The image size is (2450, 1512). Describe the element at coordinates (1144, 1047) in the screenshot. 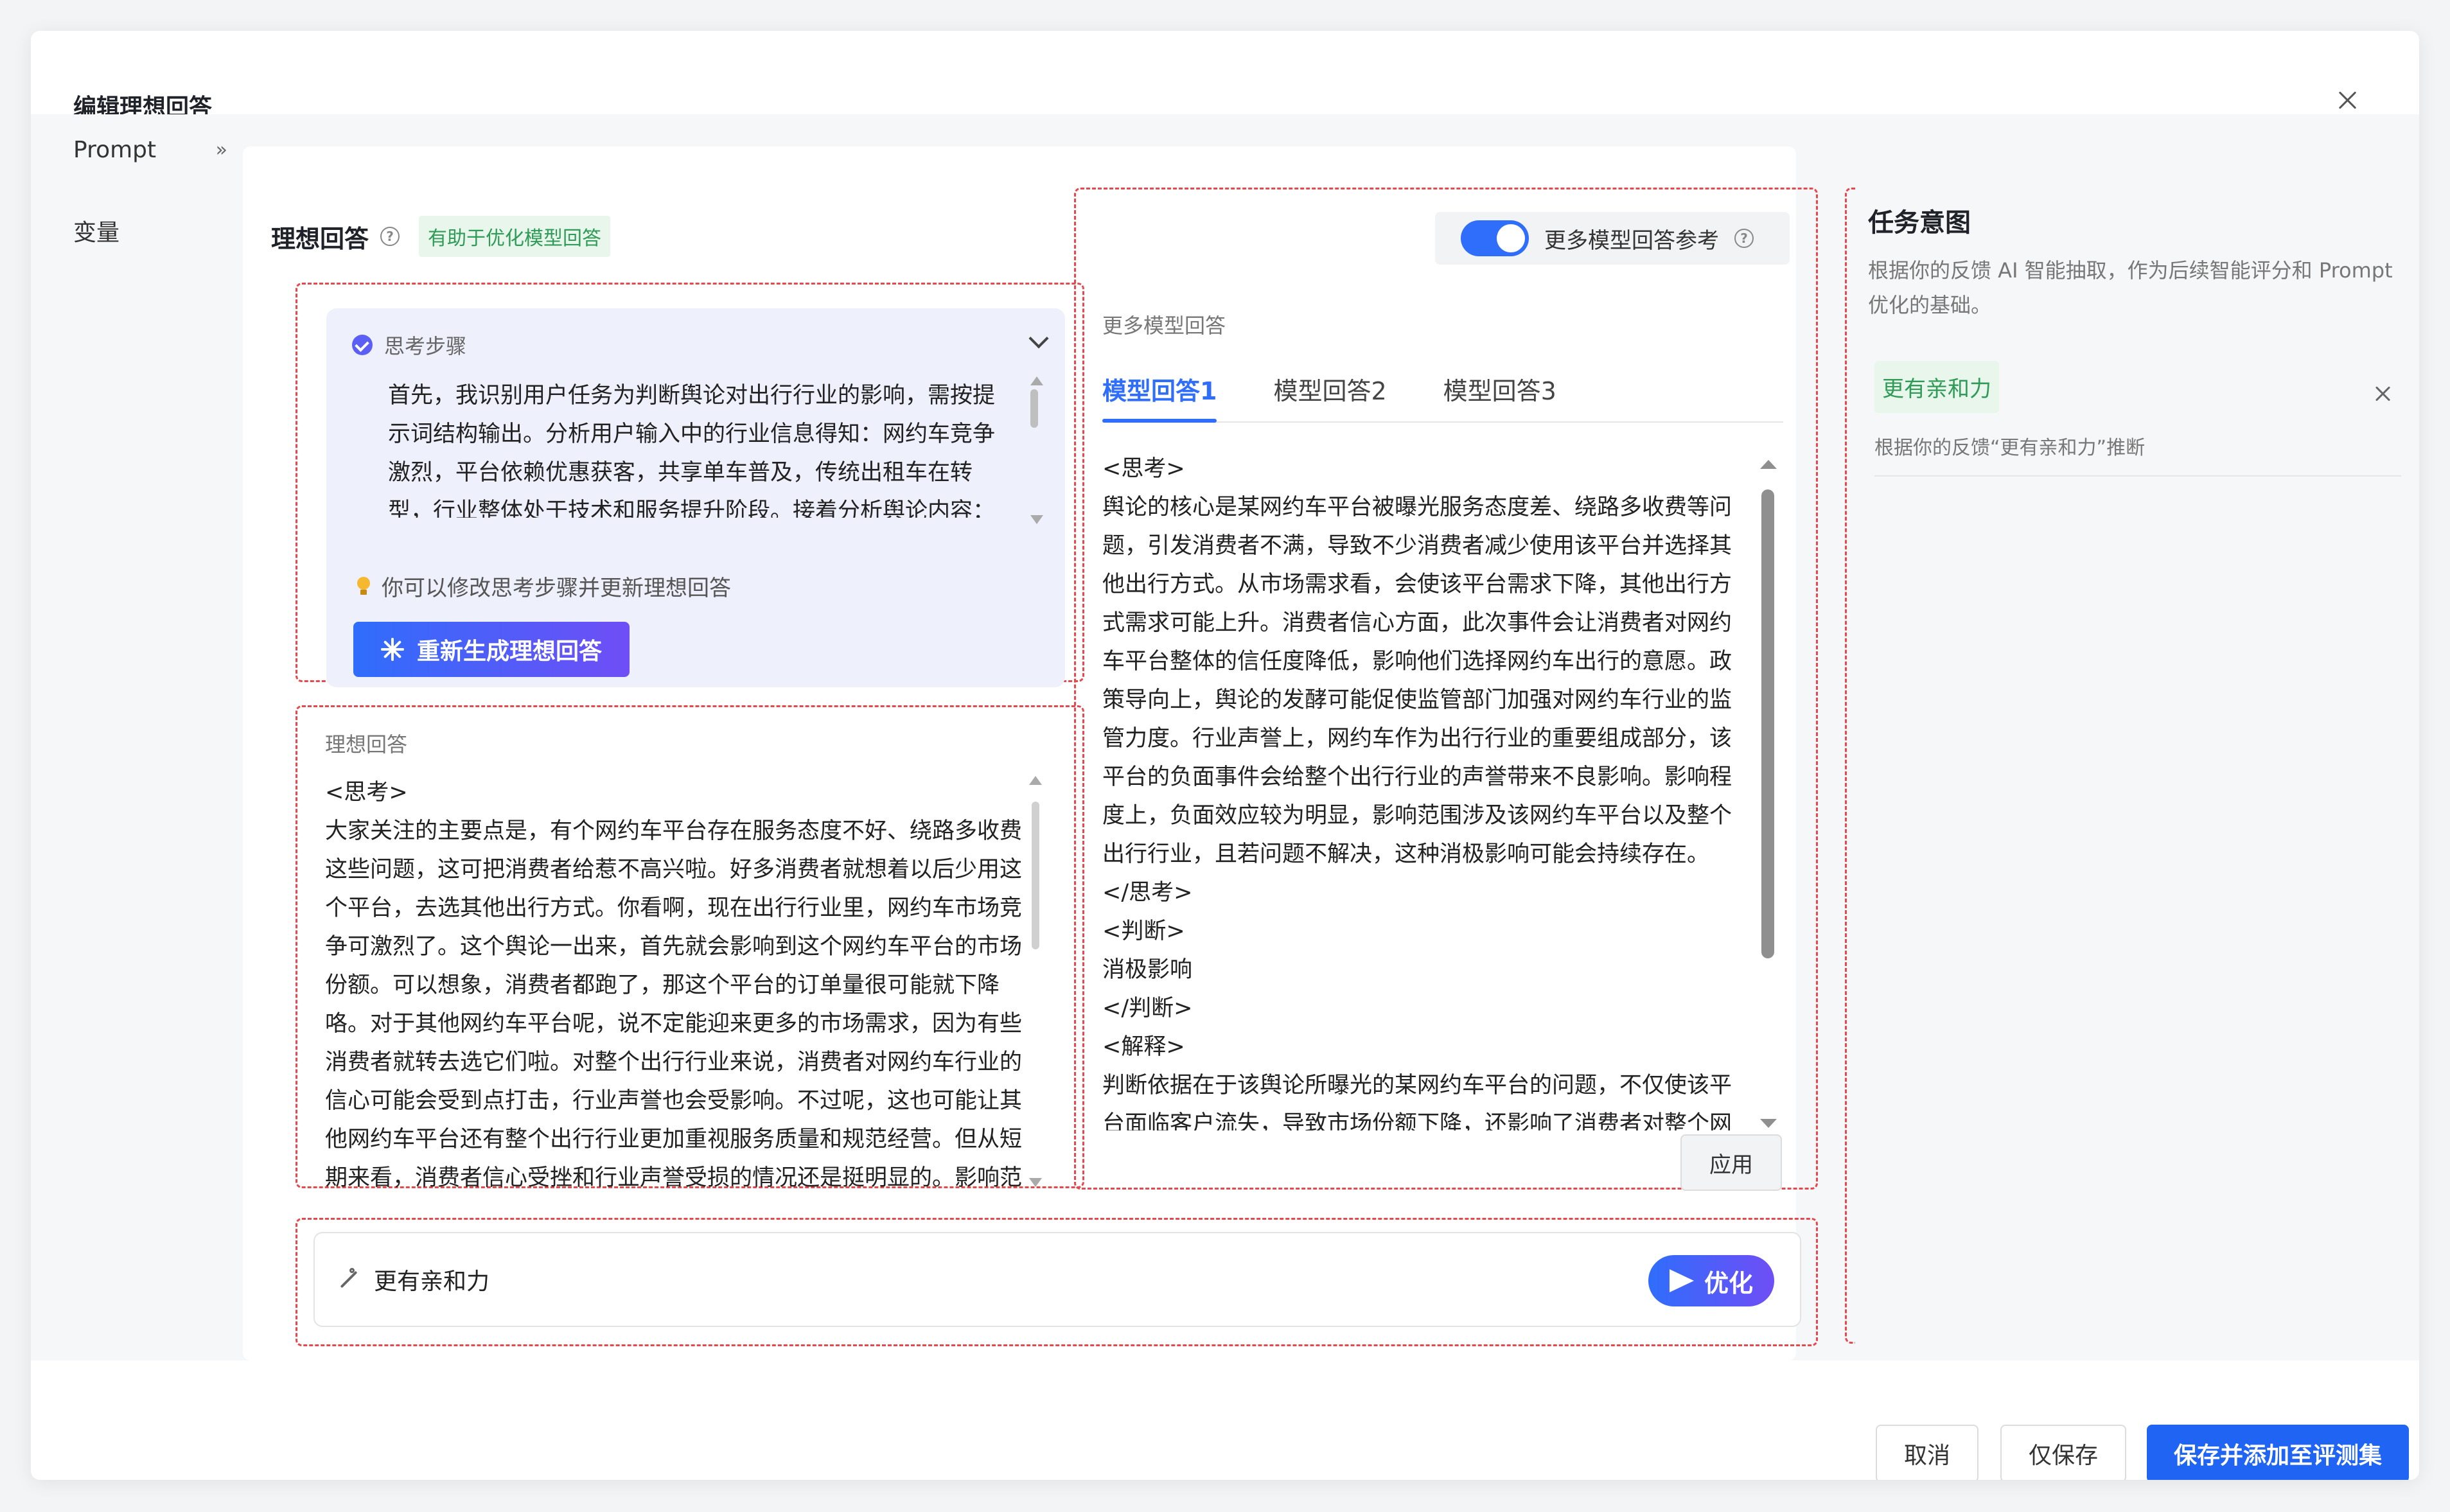

I see `model-answer-line: <解释>` at that location.